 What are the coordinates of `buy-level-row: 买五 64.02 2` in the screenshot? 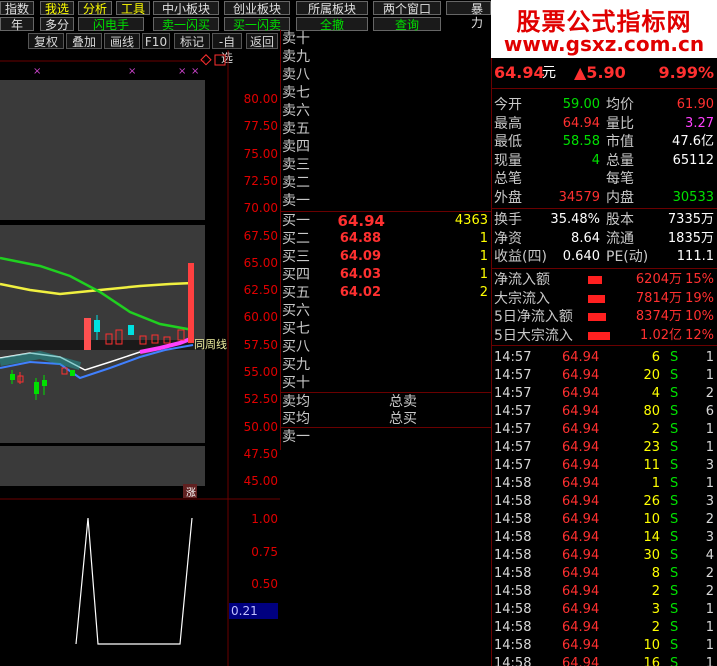 It's located at (386, 293).